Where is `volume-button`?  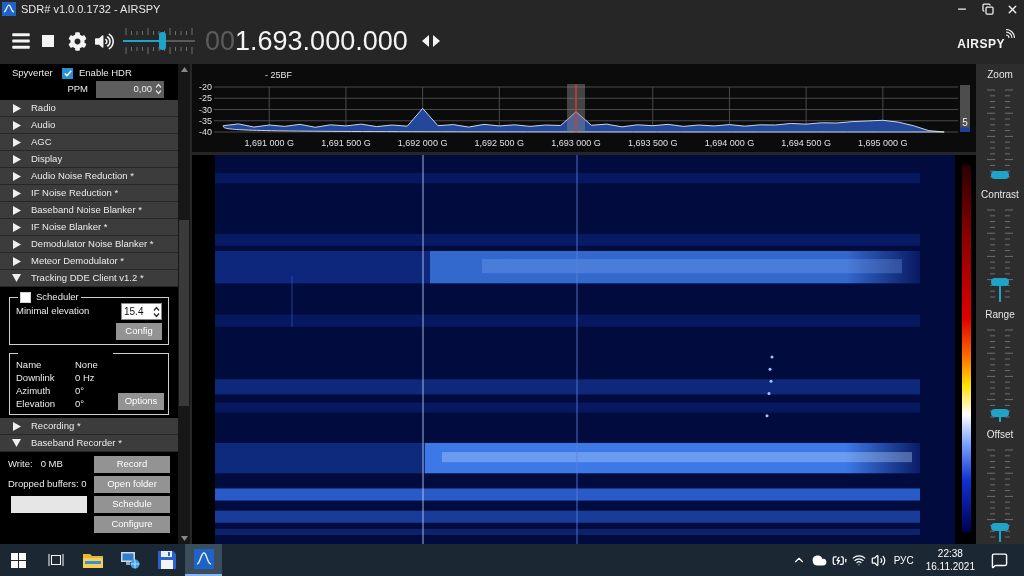 volume-button is located at coordinates (104, 41).